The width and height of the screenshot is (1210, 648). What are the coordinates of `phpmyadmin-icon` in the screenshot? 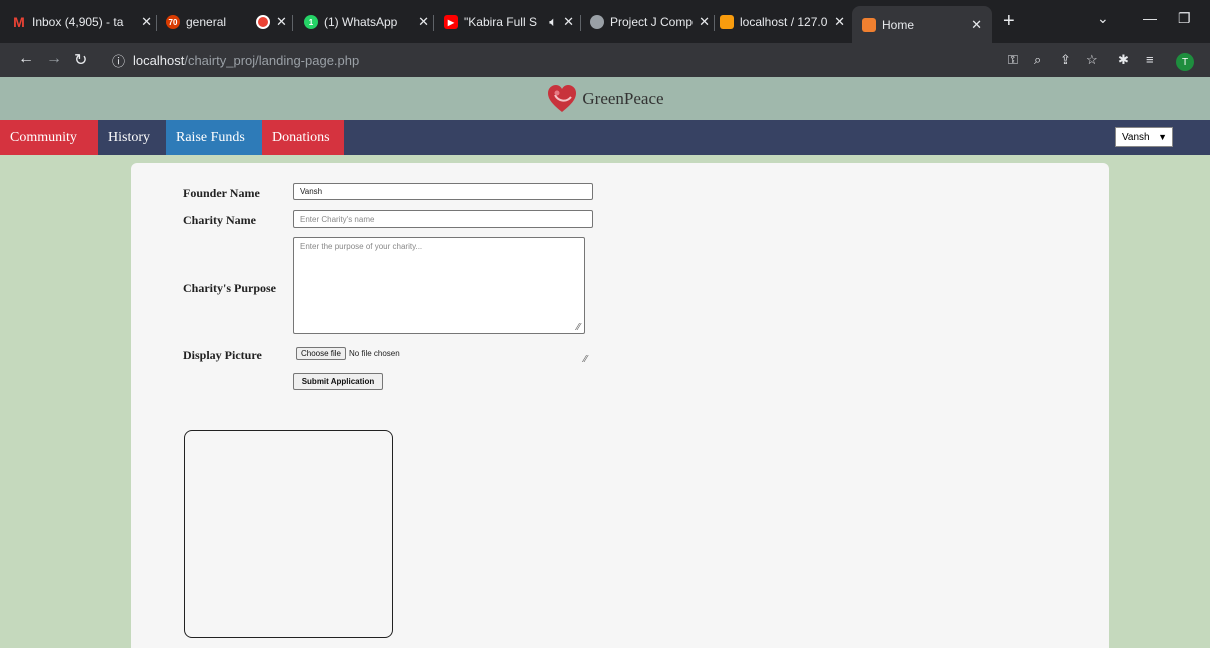 It's located at (727, 22).